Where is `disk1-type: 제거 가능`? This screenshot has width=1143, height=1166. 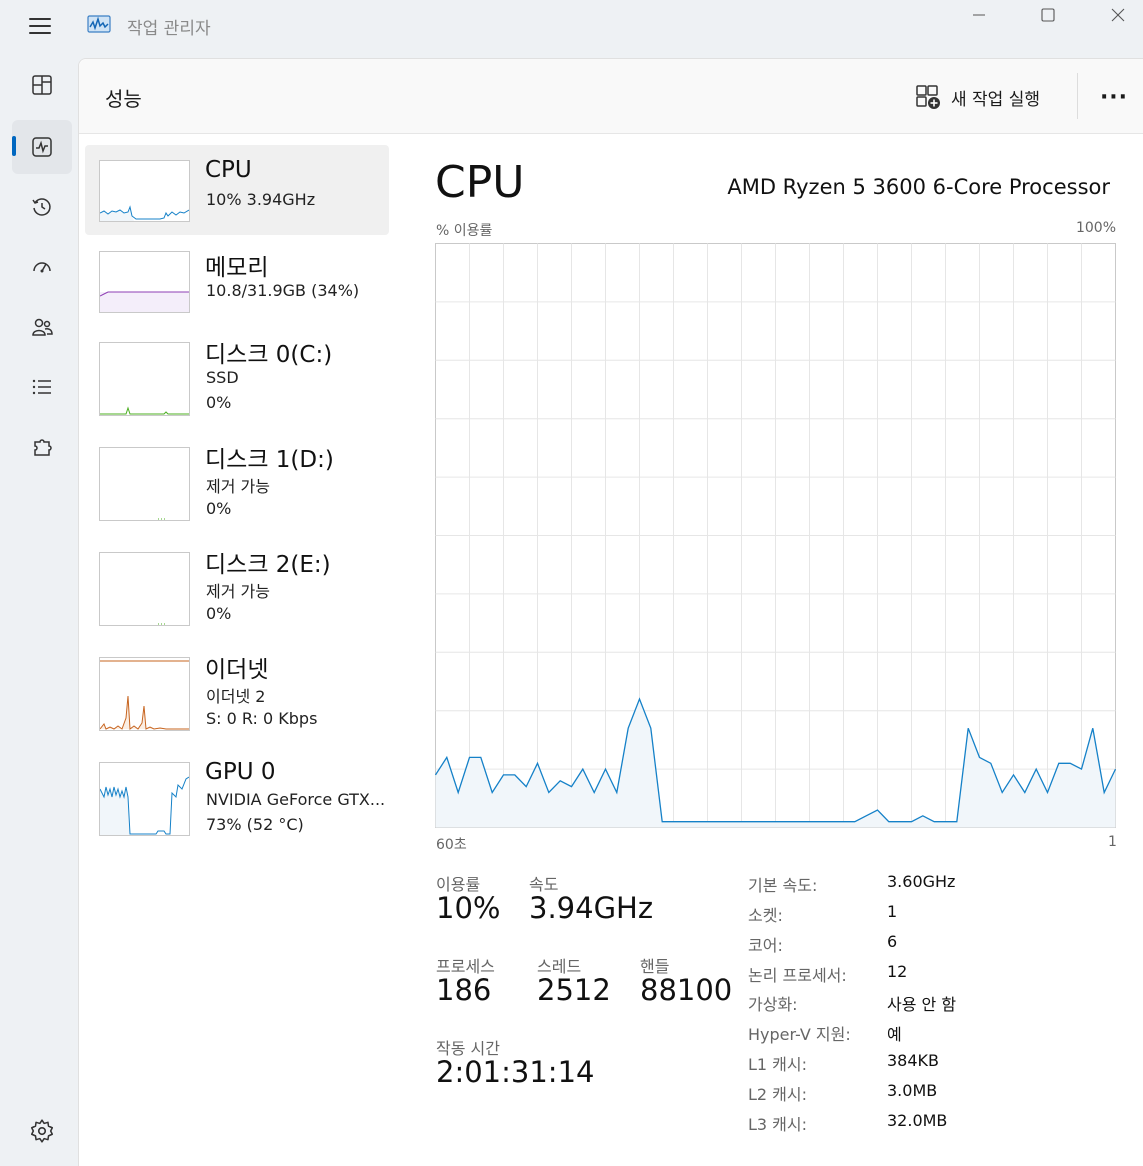 disk1-type: 제거 가능 is located at coordinates (238, 486).